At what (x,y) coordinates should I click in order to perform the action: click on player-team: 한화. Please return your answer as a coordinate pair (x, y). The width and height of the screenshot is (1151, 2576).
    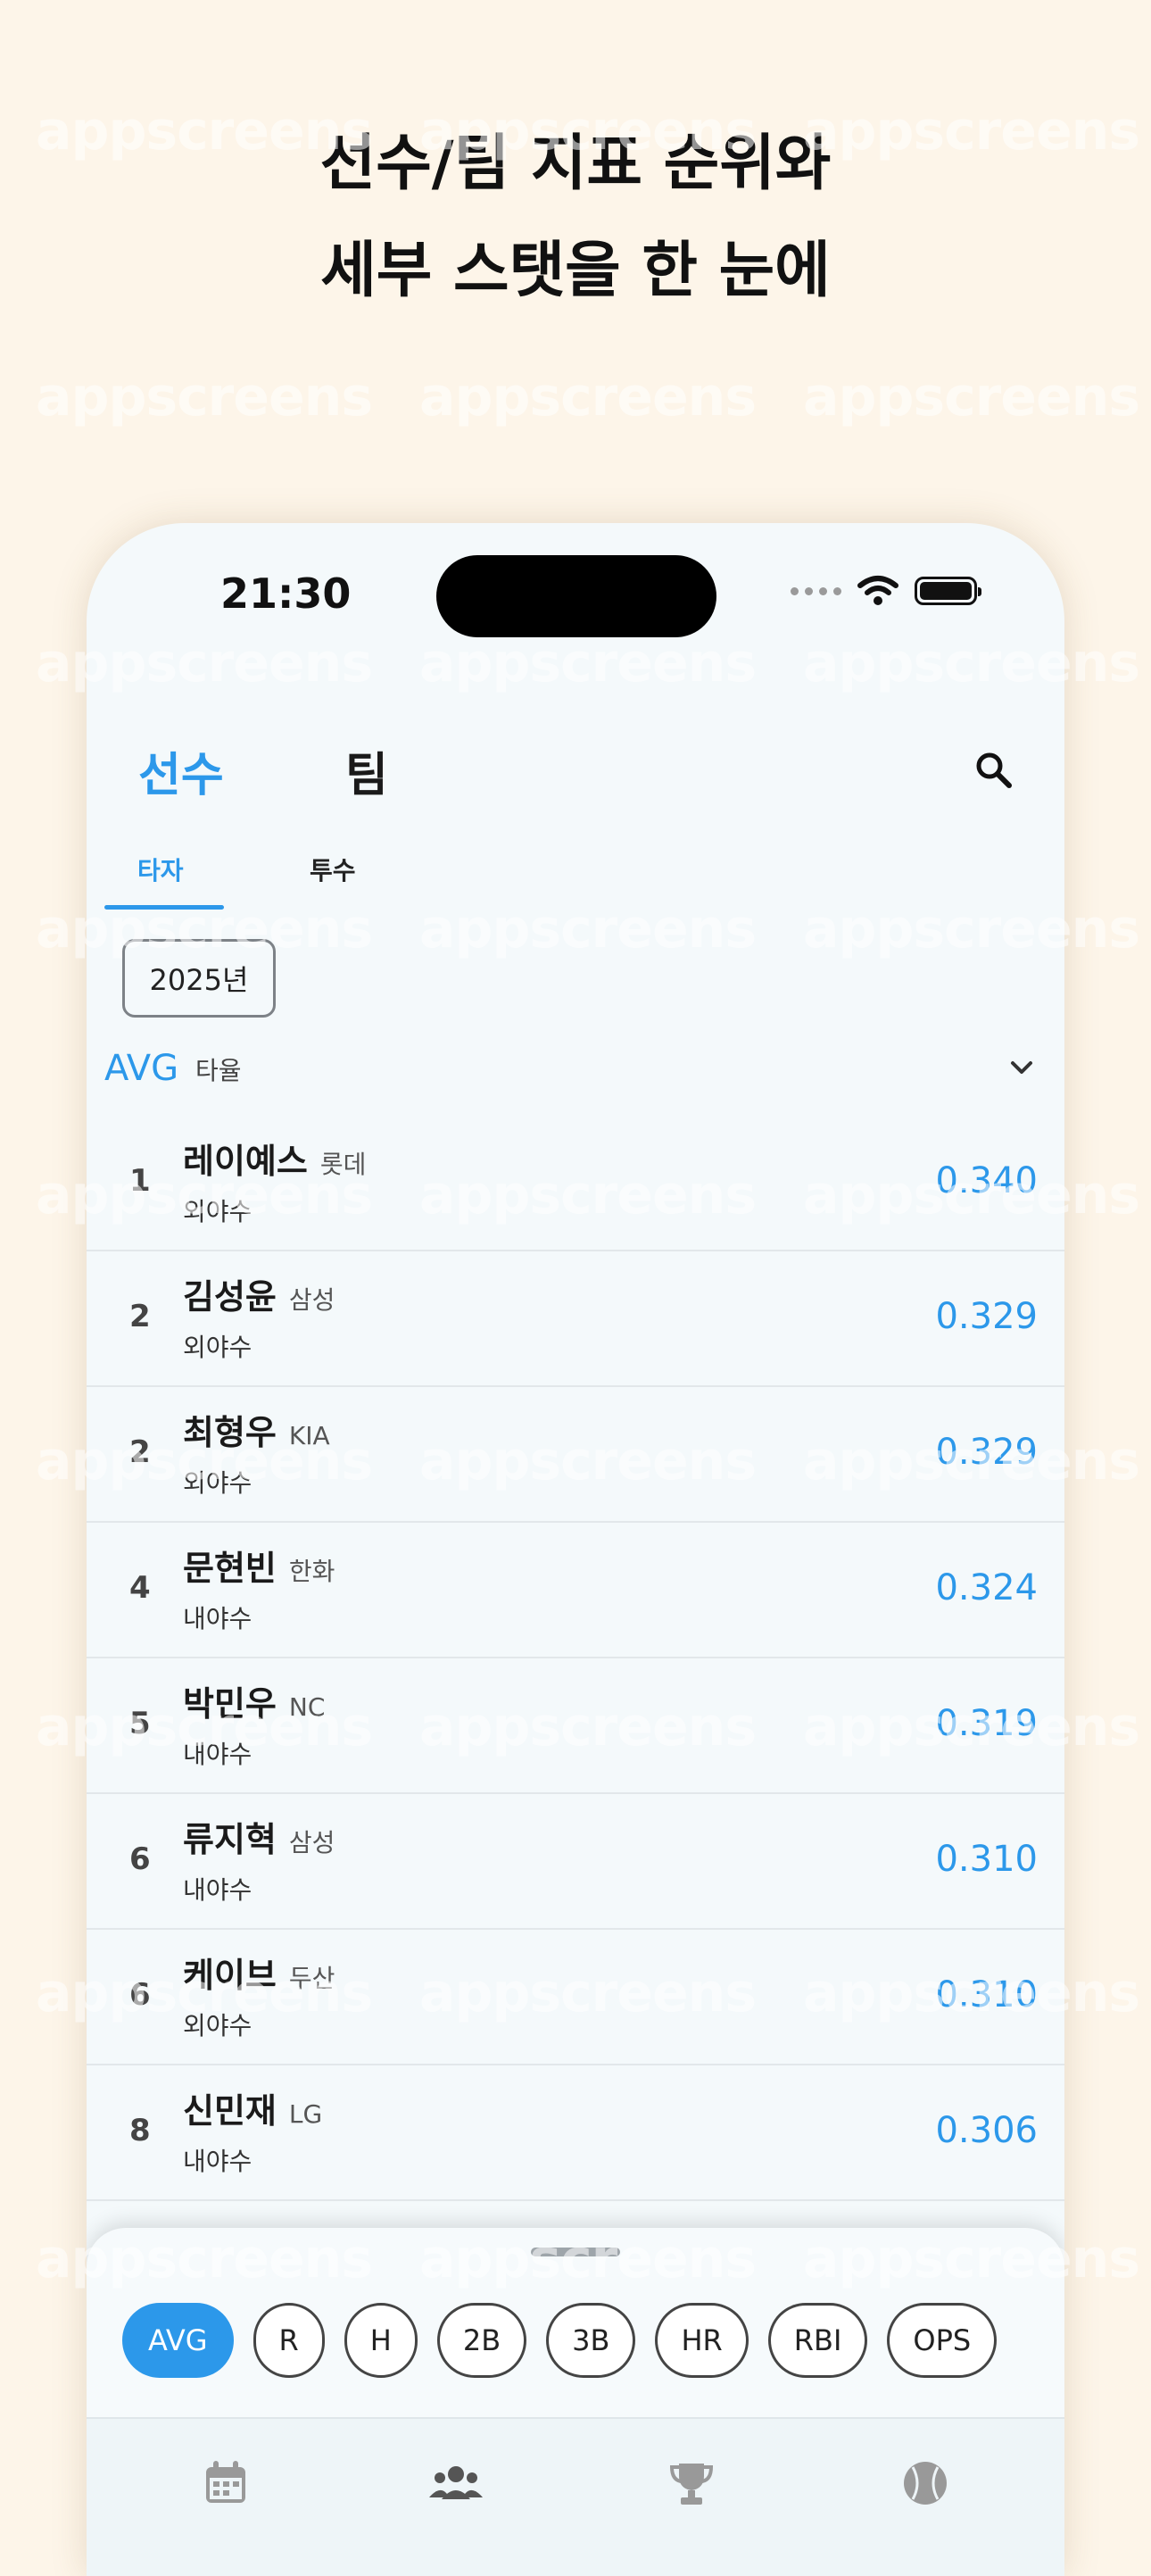
    Looking at the image, I should click on (312, 1571).